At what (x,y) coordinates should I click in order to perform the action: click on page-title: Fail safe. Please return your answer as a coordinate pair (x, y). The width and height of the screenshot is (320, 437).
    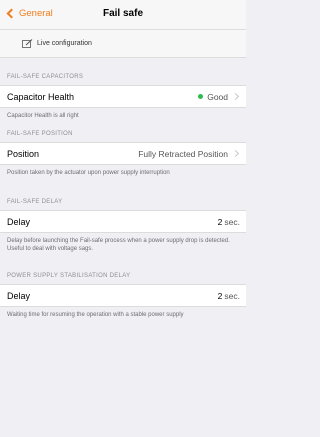
    Looking at the image, I should click on (123, 13).